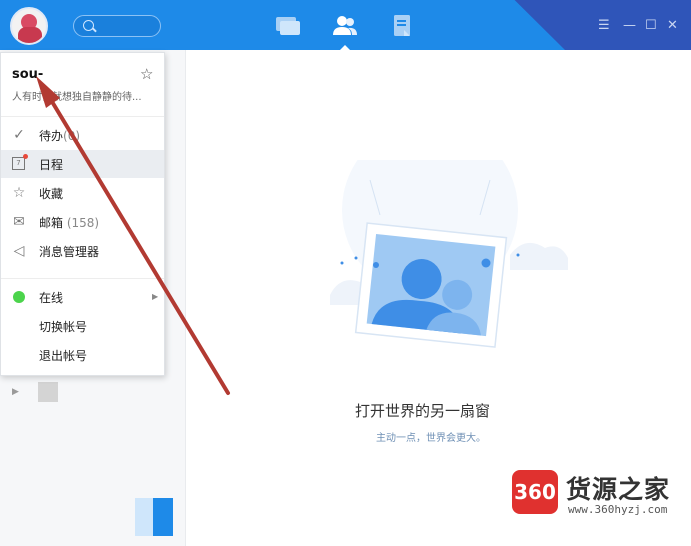 The height and width of the screenshot is (546, 691). Describe the element at coordinates (82, 355) in the screenshot. I see `menu-item-logout: 退出帐号` at that location.